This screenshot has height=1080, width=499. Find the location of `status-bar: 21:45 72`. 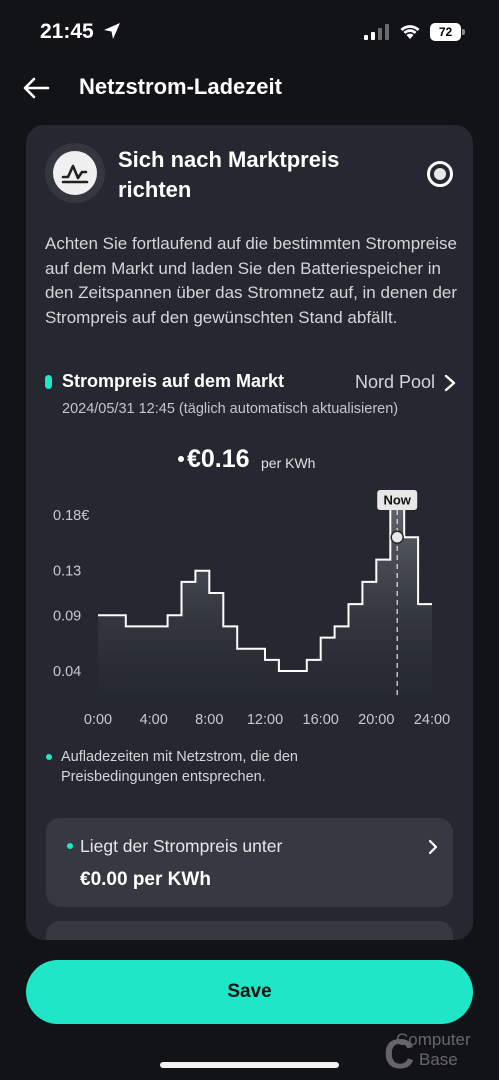

status-bar: 21:45 72 is located at coordinates (249, 33).